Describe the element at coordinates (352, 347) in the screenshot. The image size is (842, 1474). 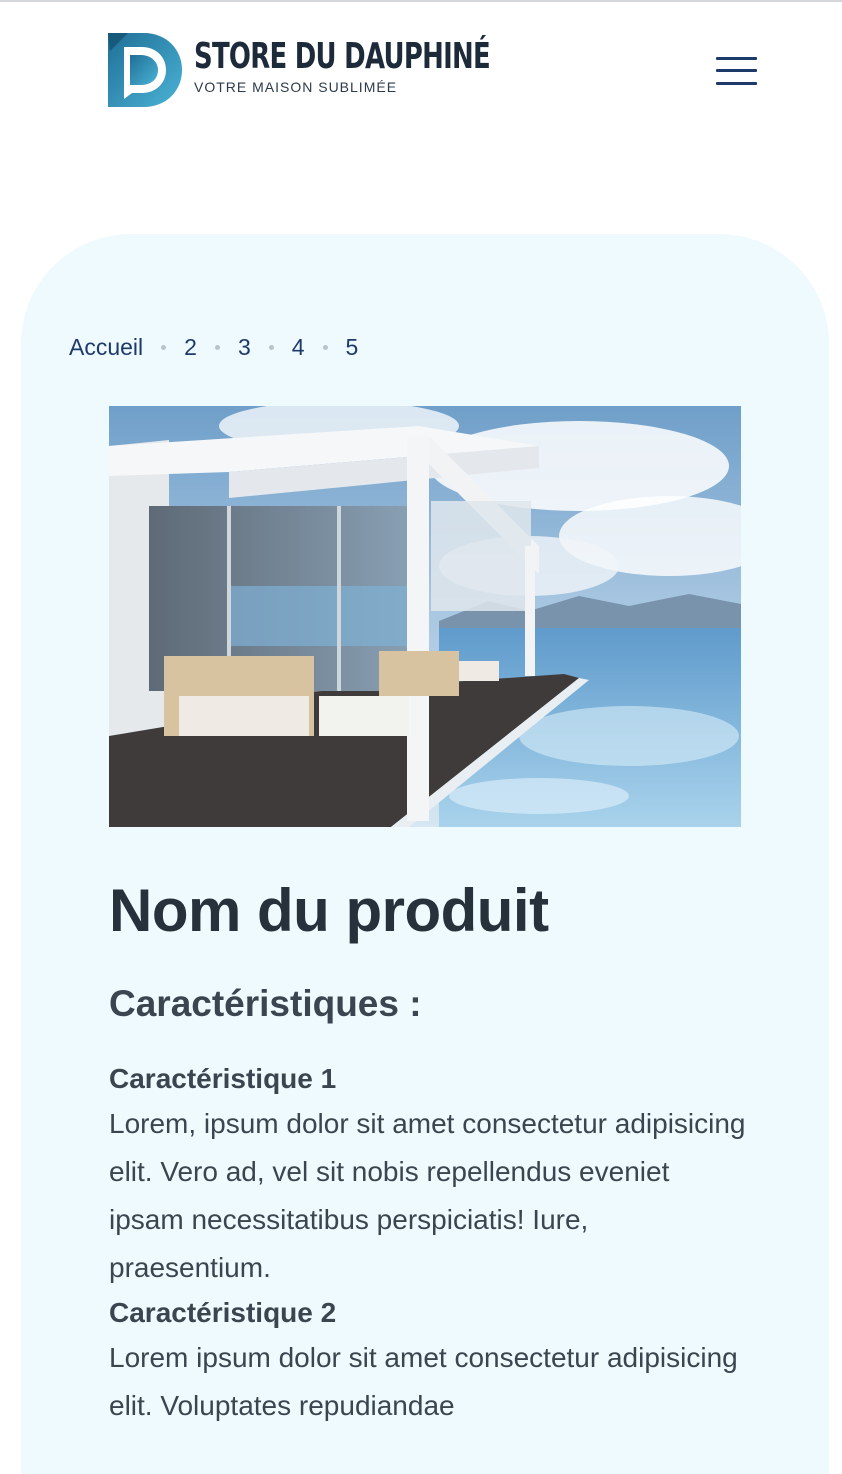
I see `breadcrumb-item-5: 5` at that location.